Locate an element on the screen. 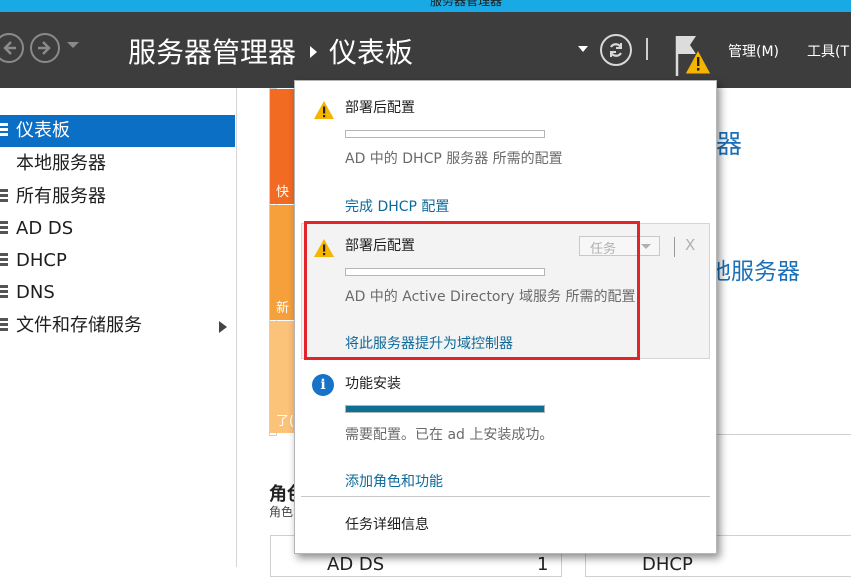 The height and width of the screenshot is (577, 851). tools-menu: 工具(T is located at coordinates (828, 51).